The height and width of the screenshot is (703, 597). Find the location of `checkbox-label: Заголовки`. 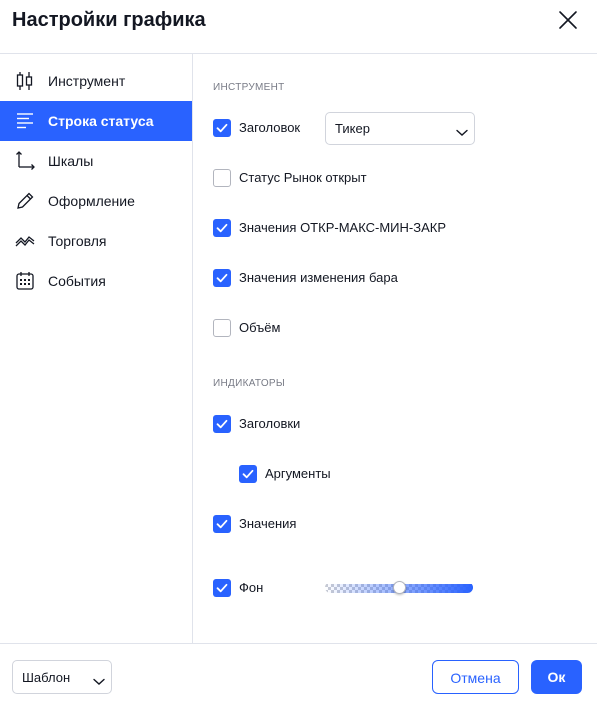

checkbox-label: Заголовки is located at coordinates (270, 423).